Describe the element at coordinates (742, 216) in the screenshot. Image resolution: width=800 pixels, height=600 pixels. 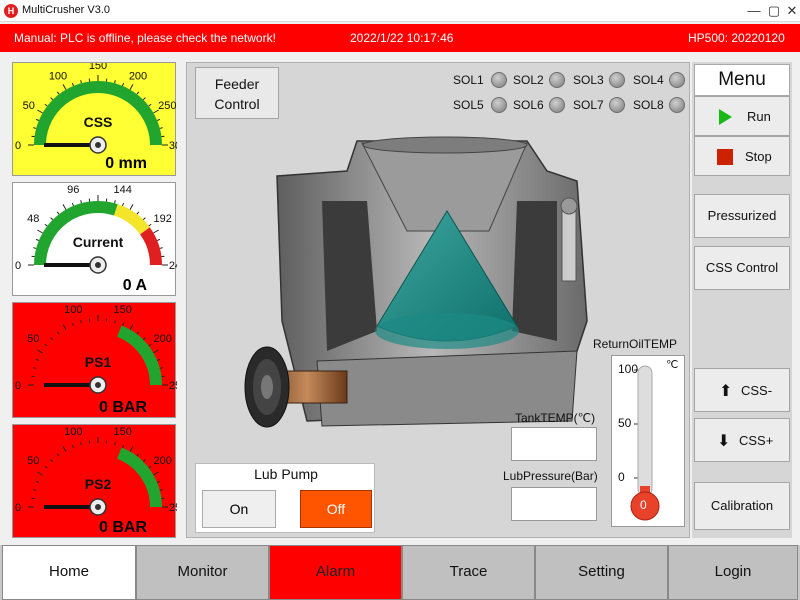
I see `pressurized-button: Pressurized` at that location.